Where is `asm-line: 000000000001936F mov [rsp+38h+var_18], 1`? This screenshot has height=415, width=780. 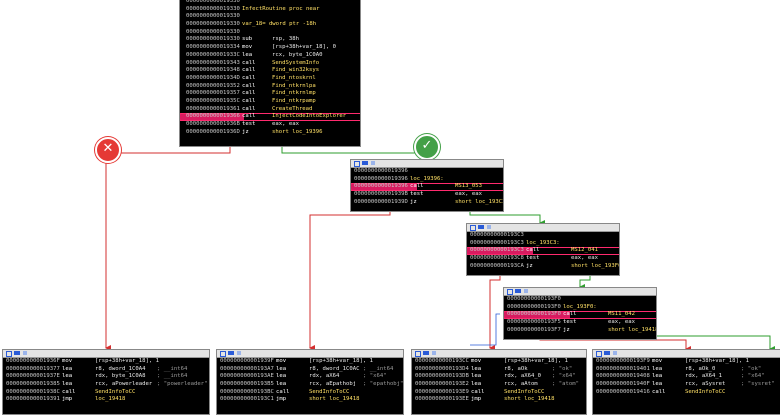 asm-line: 000000000001936F mov [rsp+38h+var_18], 1 is located at coordinates (106, 362).